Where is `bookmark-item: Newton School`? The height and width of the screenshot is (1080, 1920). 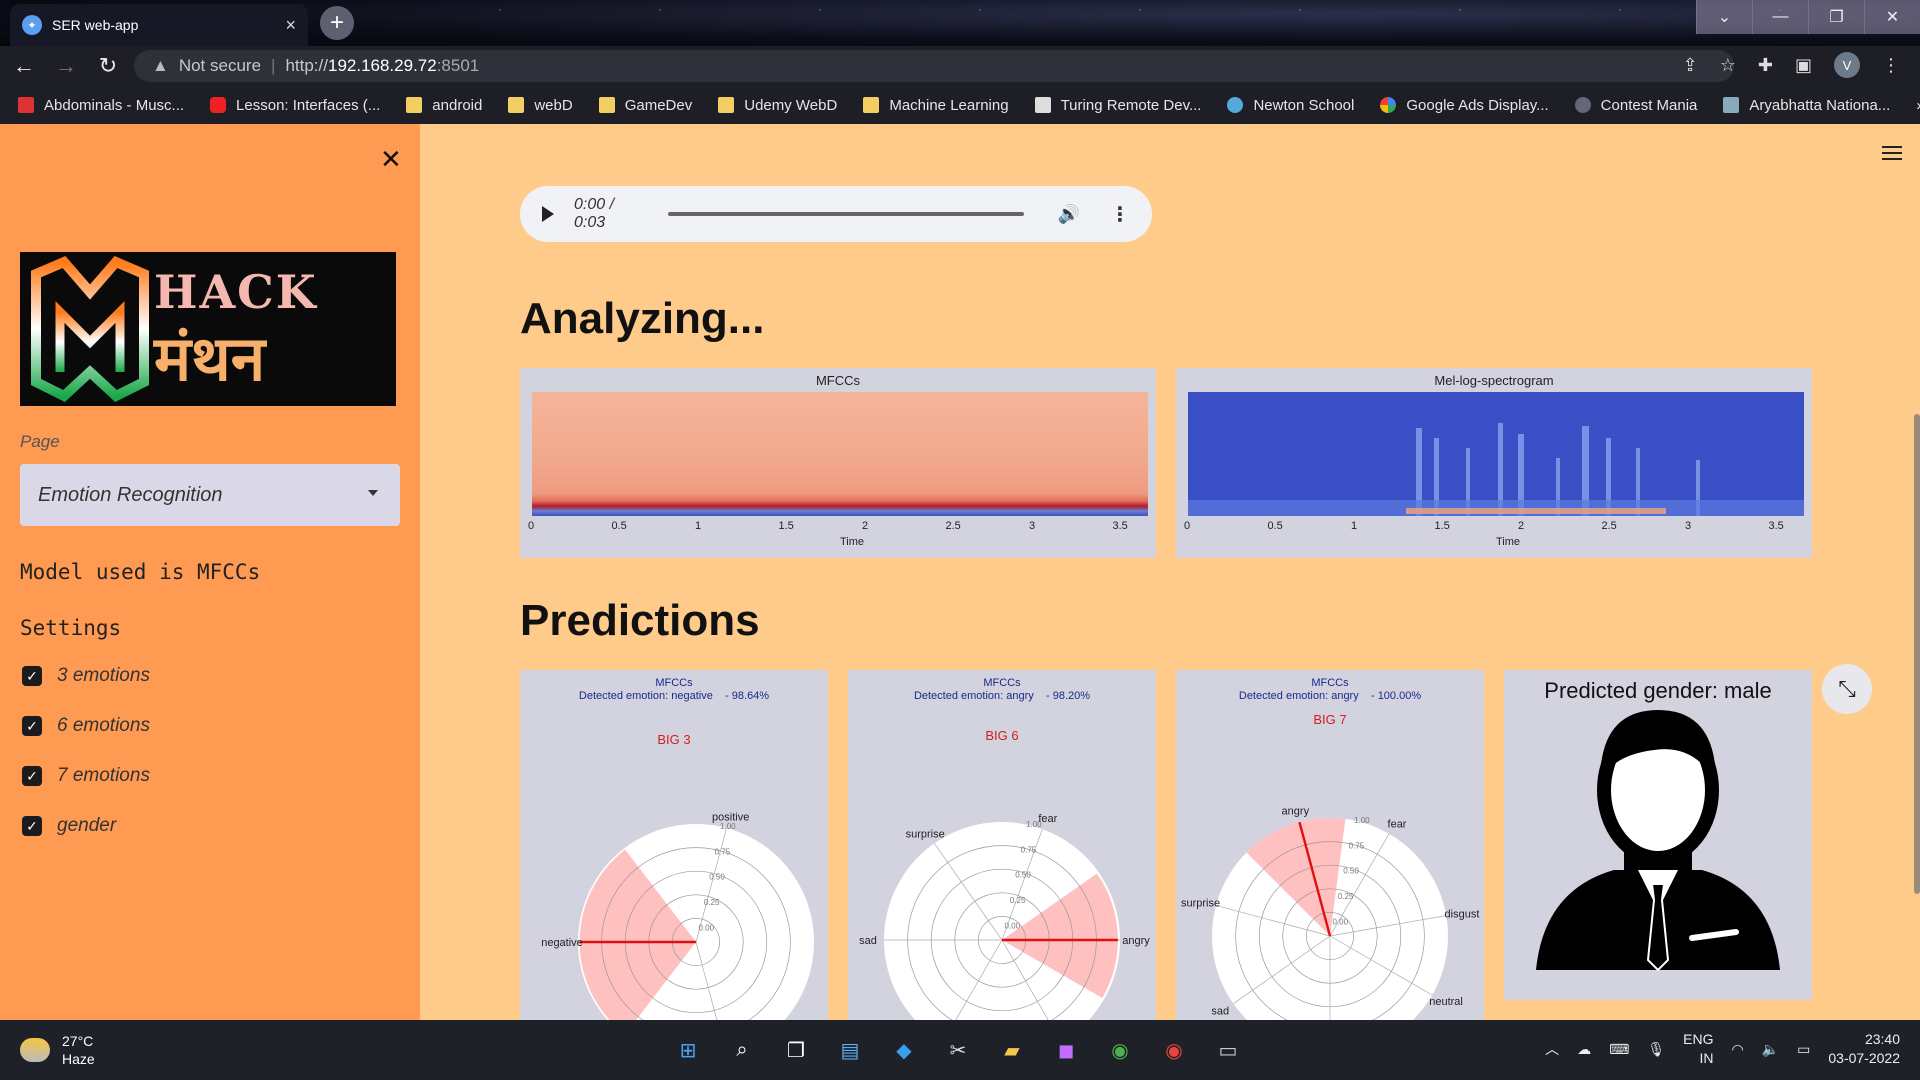 bookmark-item: Newton School is located at coordinates (1290, 105).